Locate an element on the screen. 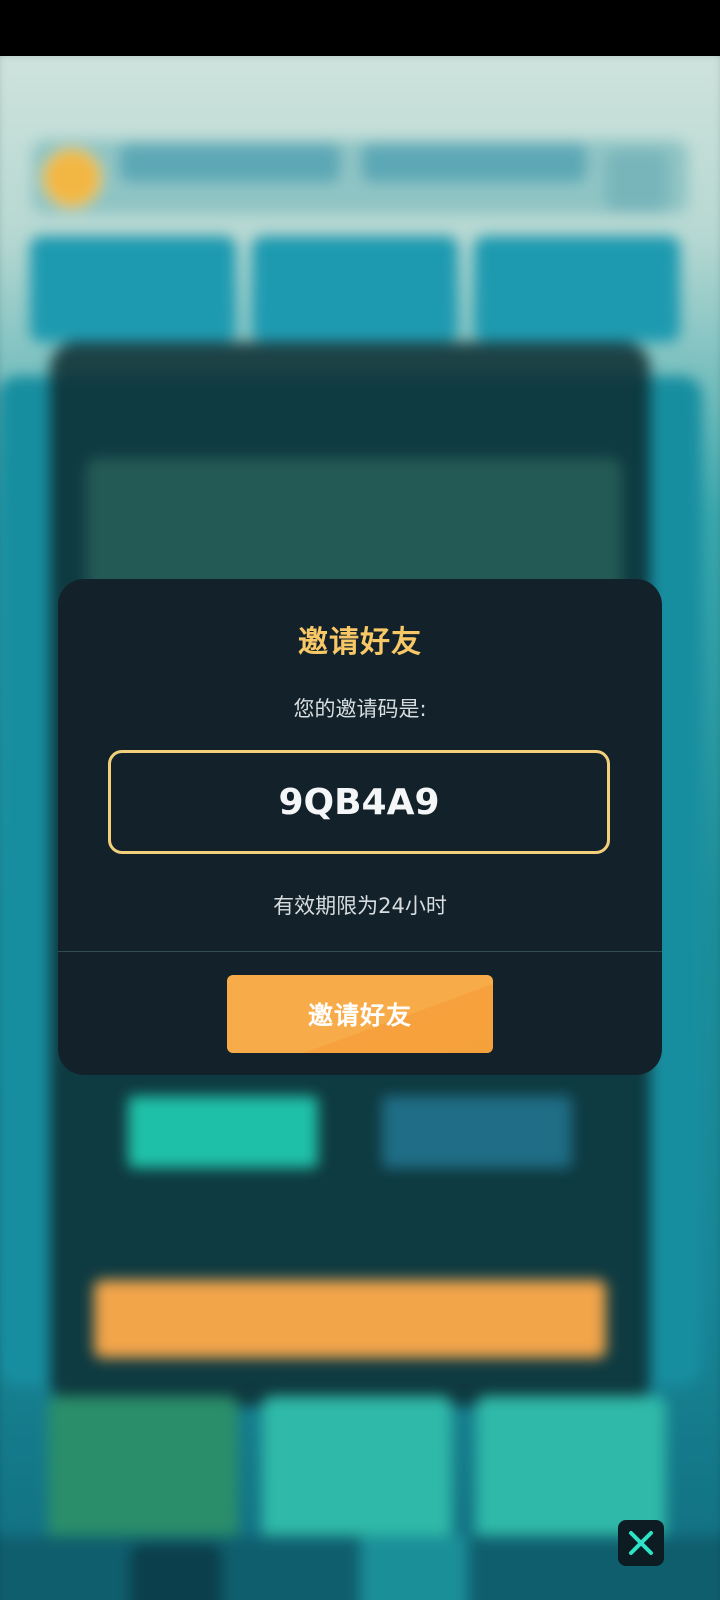 The image size is (720, 1600). invite-code-box: 9QB4A9 is located at coordinates (359, 802).